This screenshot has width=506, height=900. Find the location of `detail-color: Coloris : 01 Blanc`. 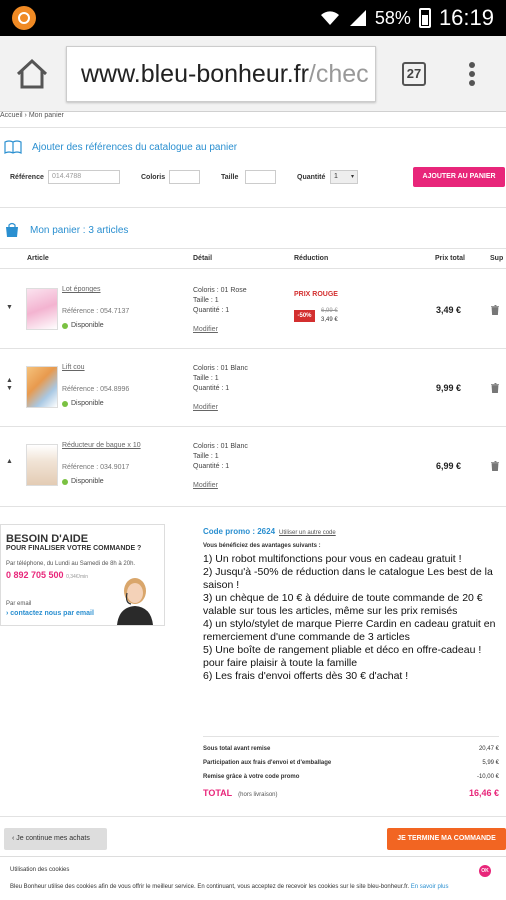

detail-color: Coloris : 01 Blanc is located at coordinates (220, 368).